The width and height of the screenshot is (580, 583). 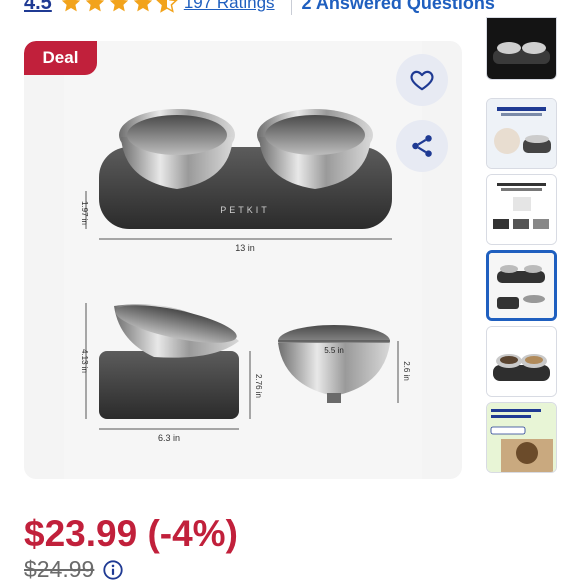 I want to click on rating-strip: 4.5 197 Ratings 2 Answered Questions, so click(x=259, y=7).